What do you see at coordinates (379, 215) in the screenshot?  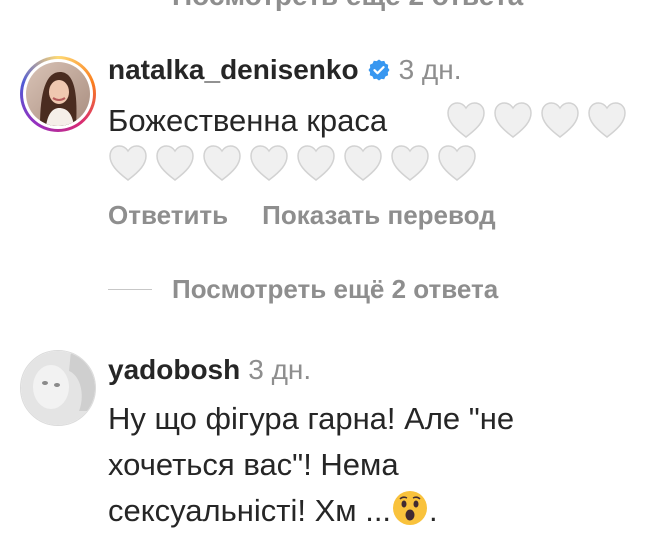 I see `show-translation-button: Показать перевод` at bounding box center [379, 215].